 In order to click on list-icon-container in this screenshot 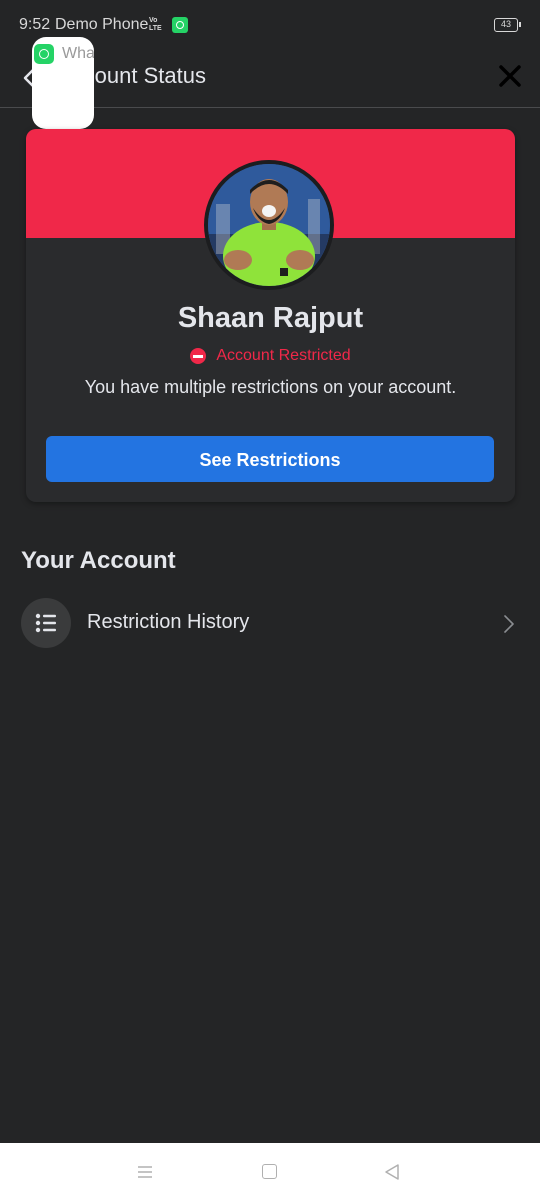, I will do `click(46, 623)`.